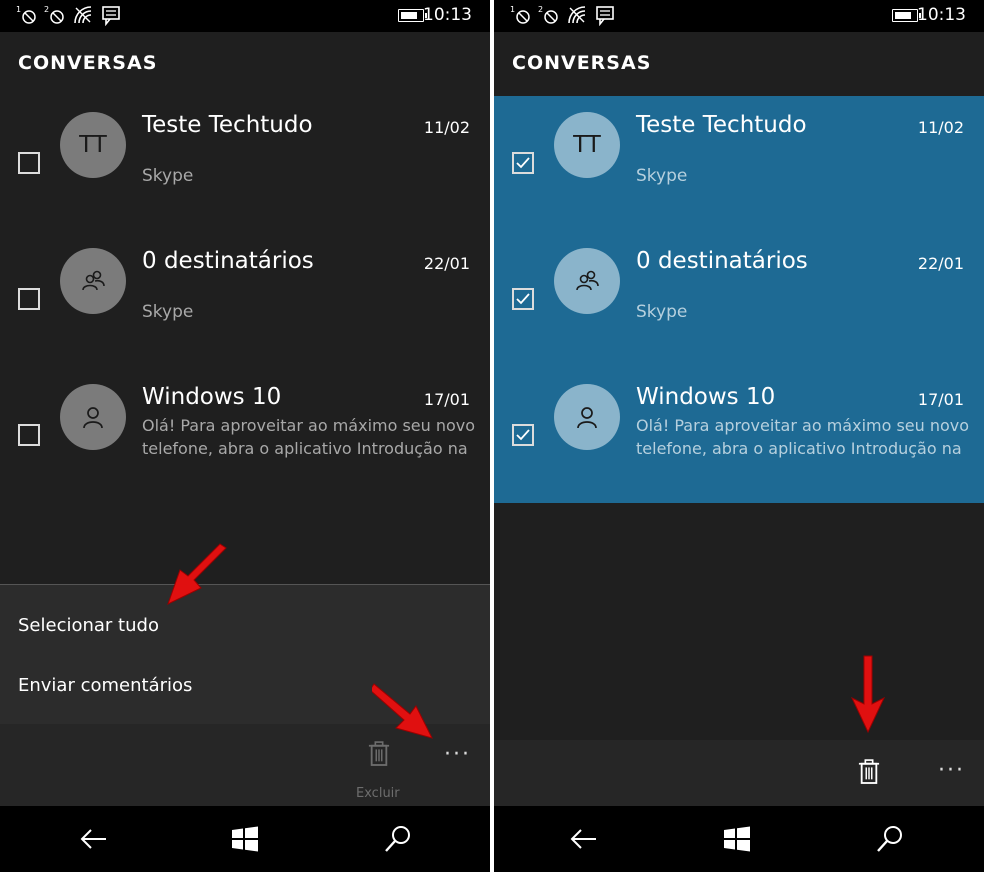 This screenshot has height=872, width=984. I want to click on app-bar: ···, so click(739, 773).